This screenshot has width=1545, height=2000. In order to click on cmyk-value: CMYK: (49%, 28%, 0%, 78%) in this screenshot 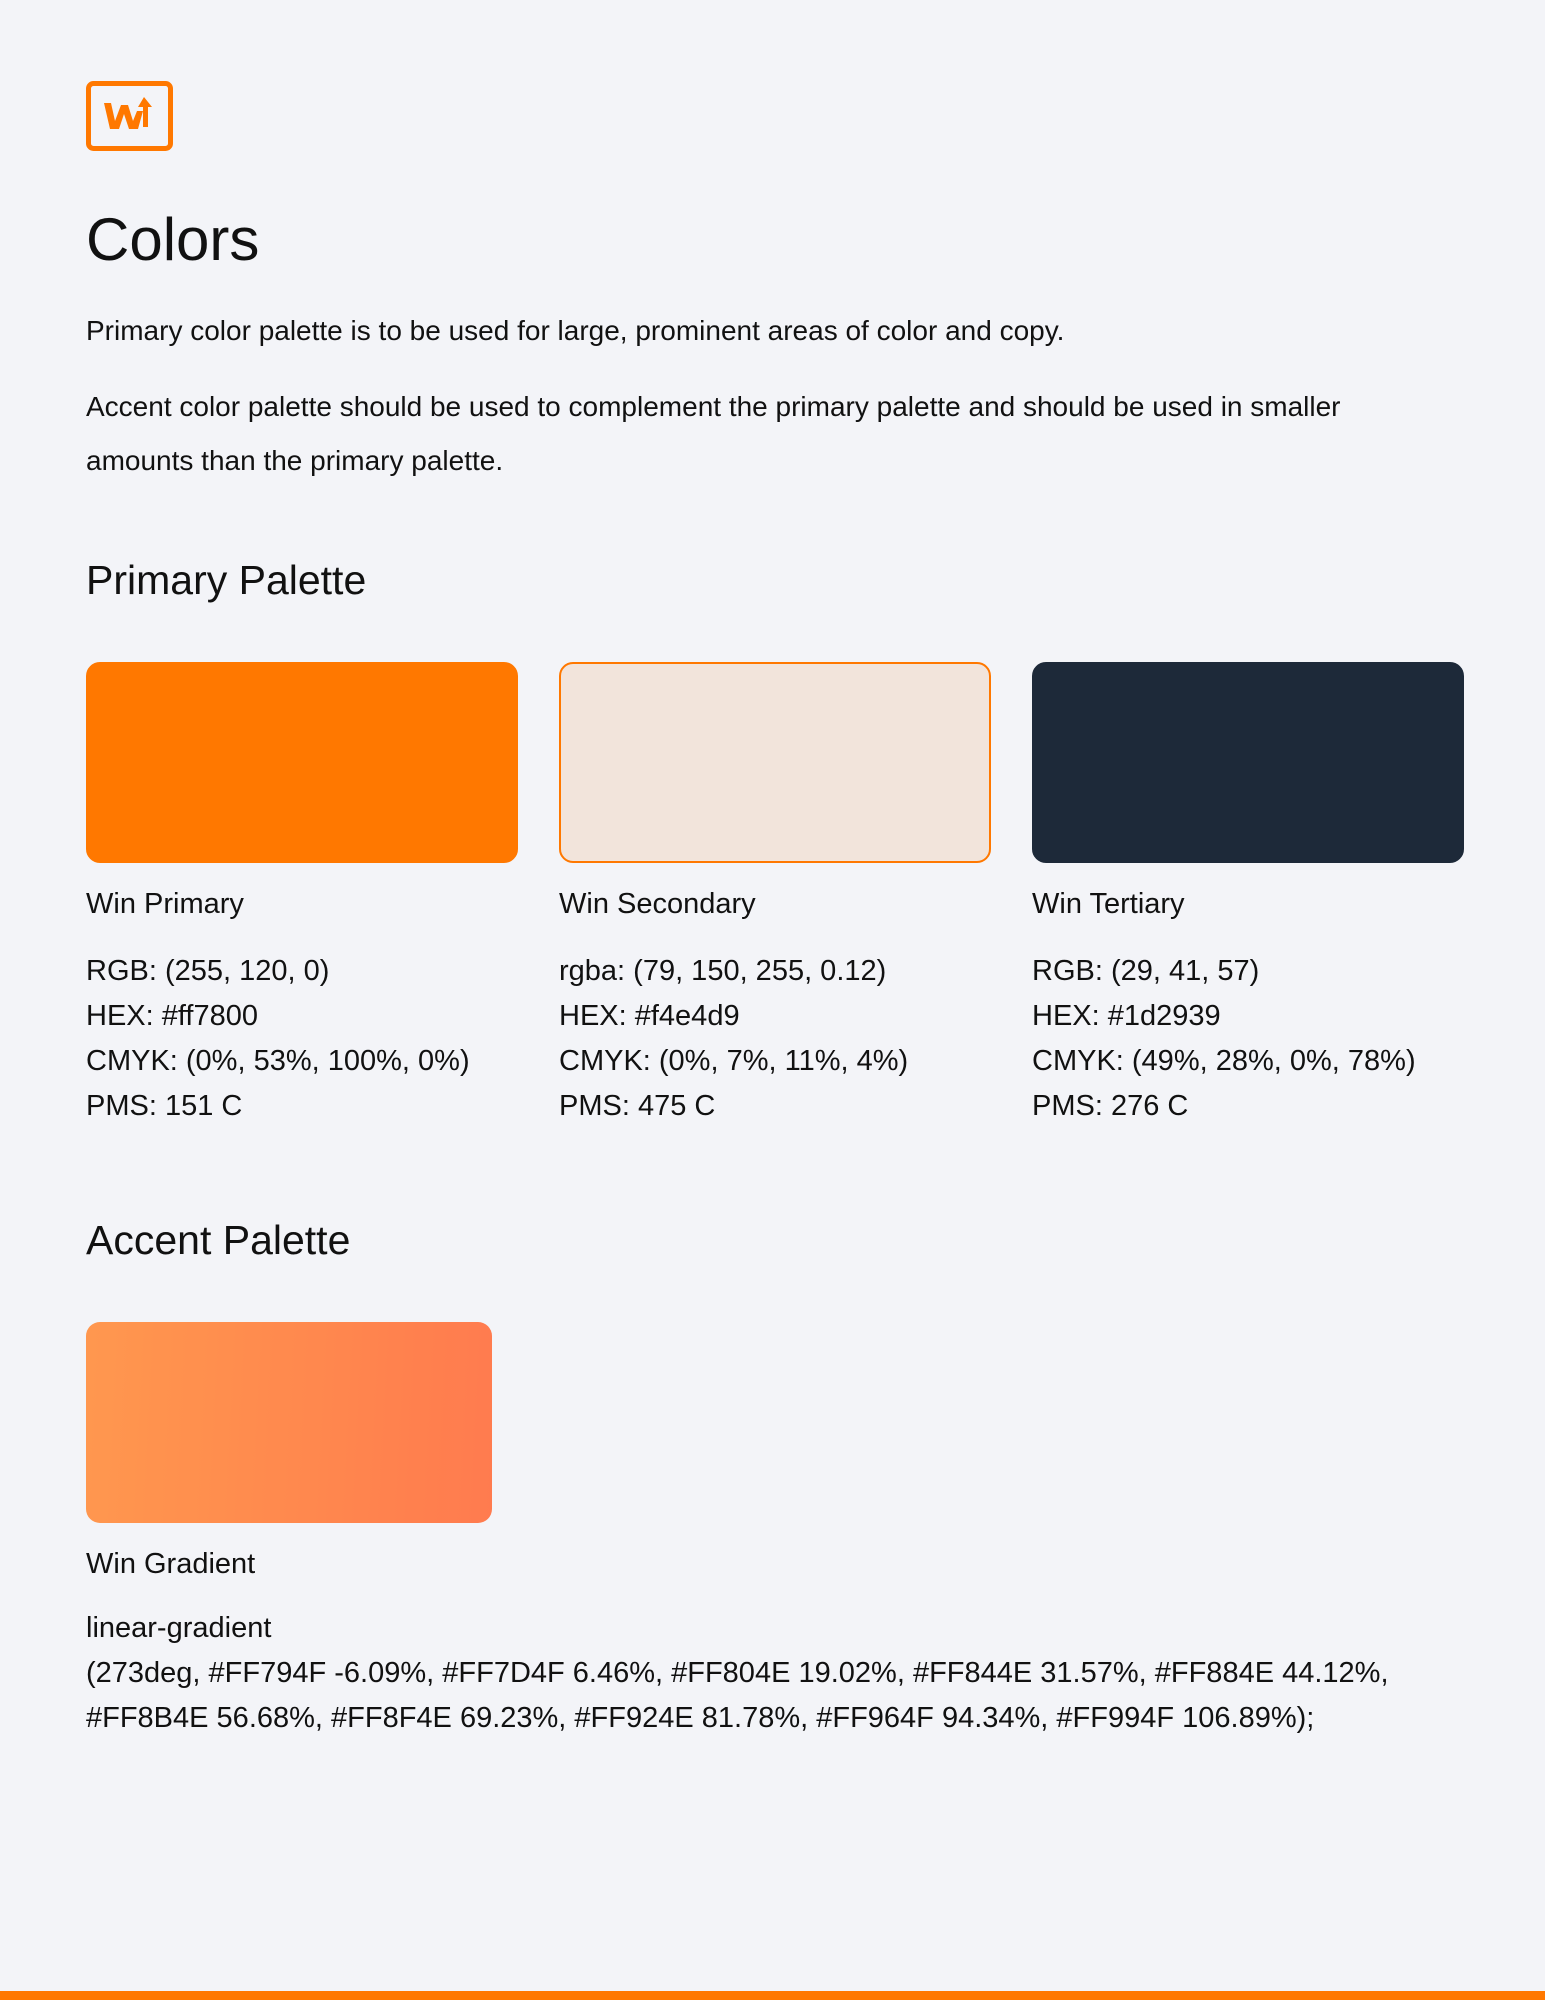, I will do `click(1224, 1061)`.